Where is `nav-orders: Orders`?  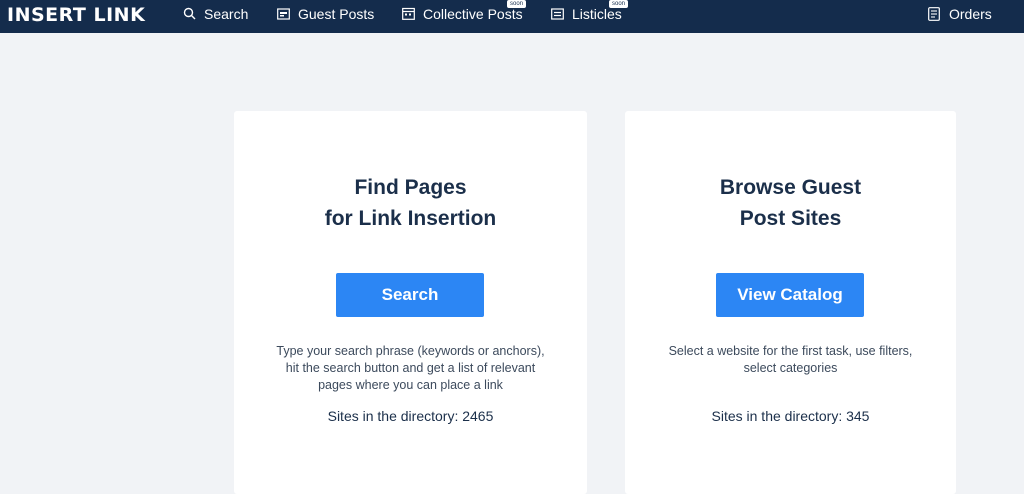 nav-orders: Orders is located at coordinates (959, 13).